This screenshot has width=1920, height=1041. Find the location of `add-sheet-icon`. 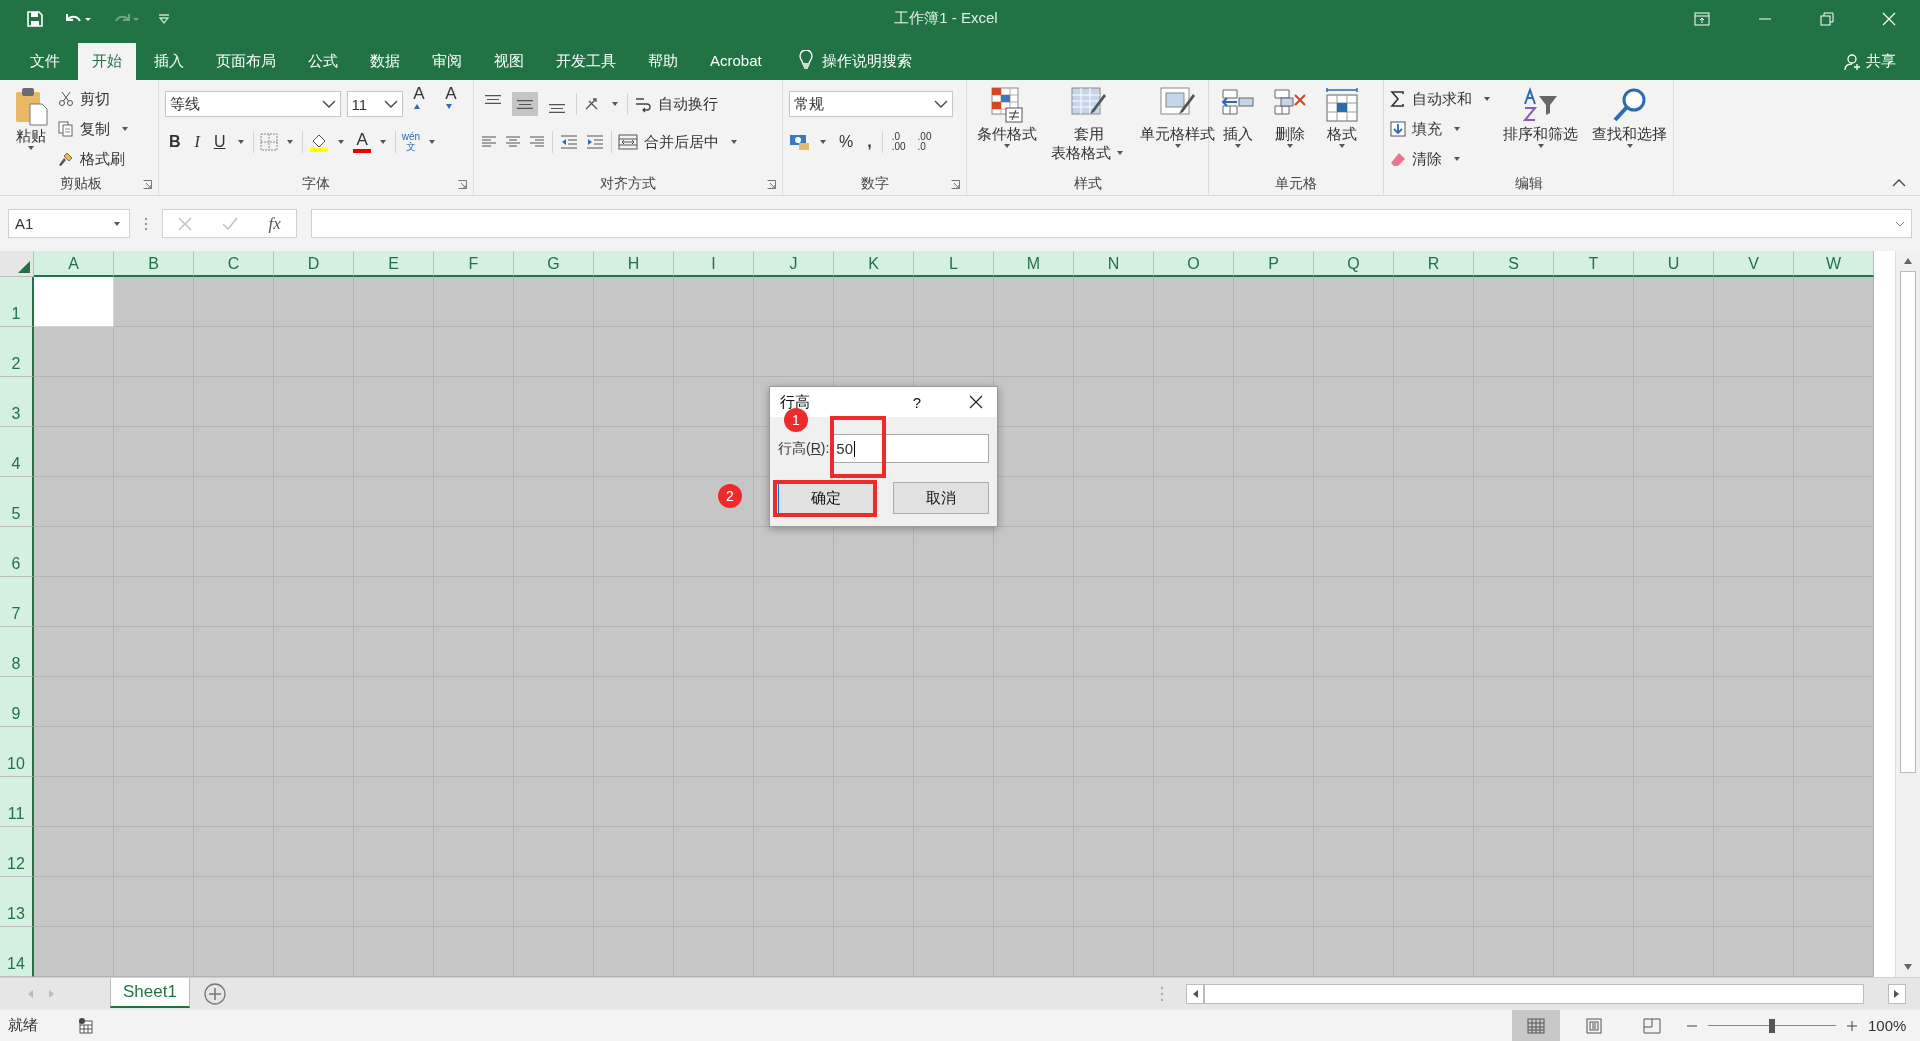

add-sheet-icon is located at coordinates (214, 994).